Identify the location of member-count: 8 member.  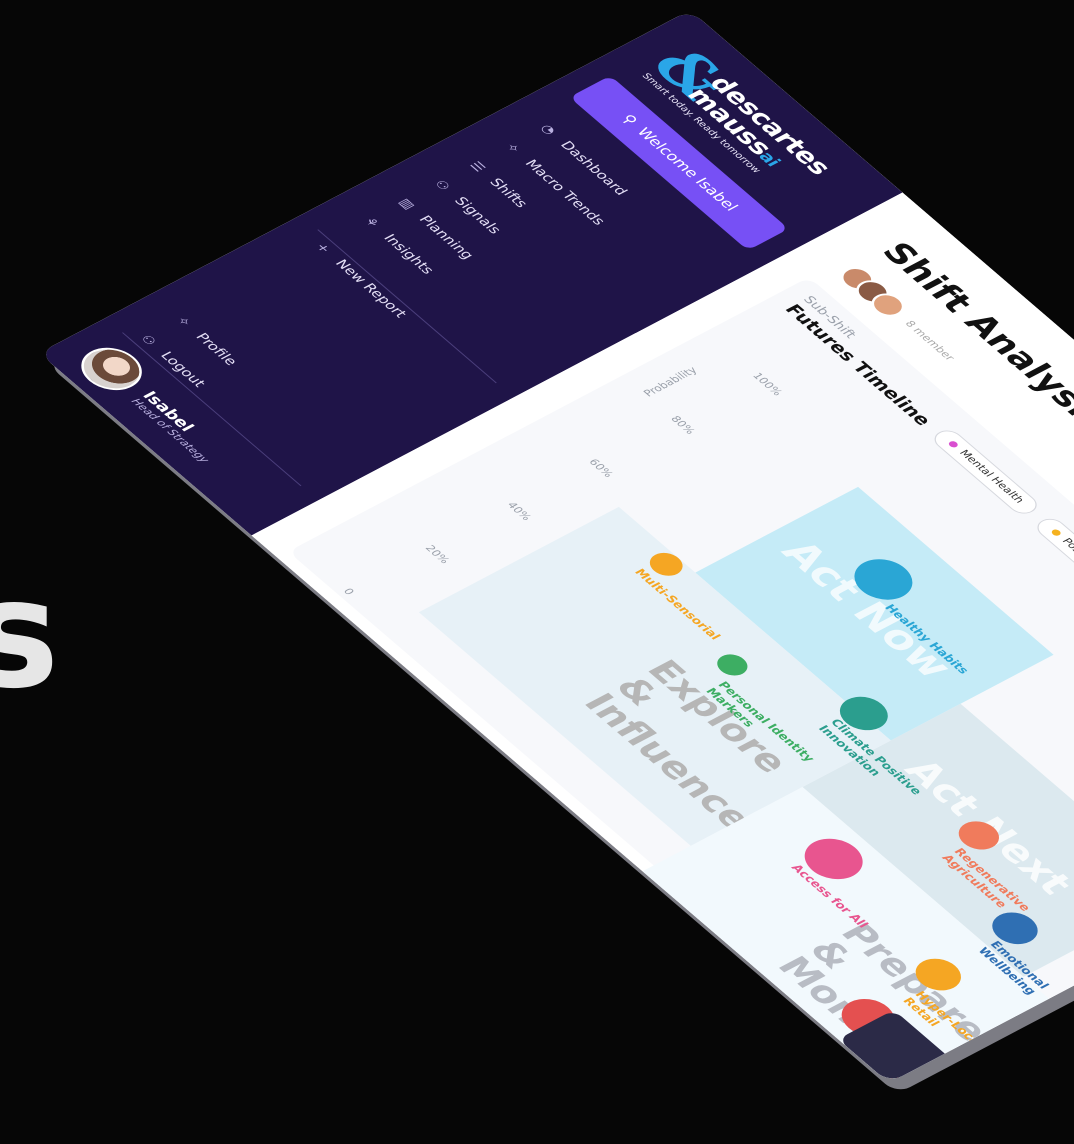
(929, 341).